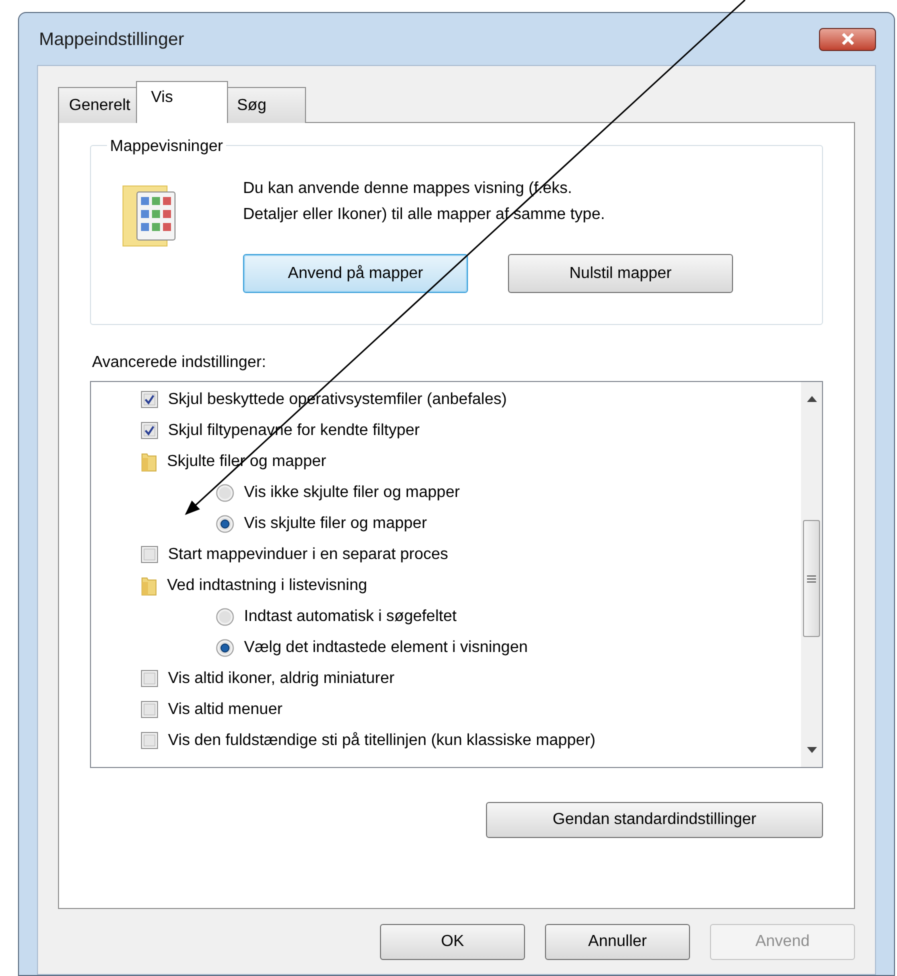 Image resolution: width=897 pixels, height=976 pixels. Describe the element at coordinates (111, 39) in the screenshot. I see `window-title: Mappeindstillinger` at that location.